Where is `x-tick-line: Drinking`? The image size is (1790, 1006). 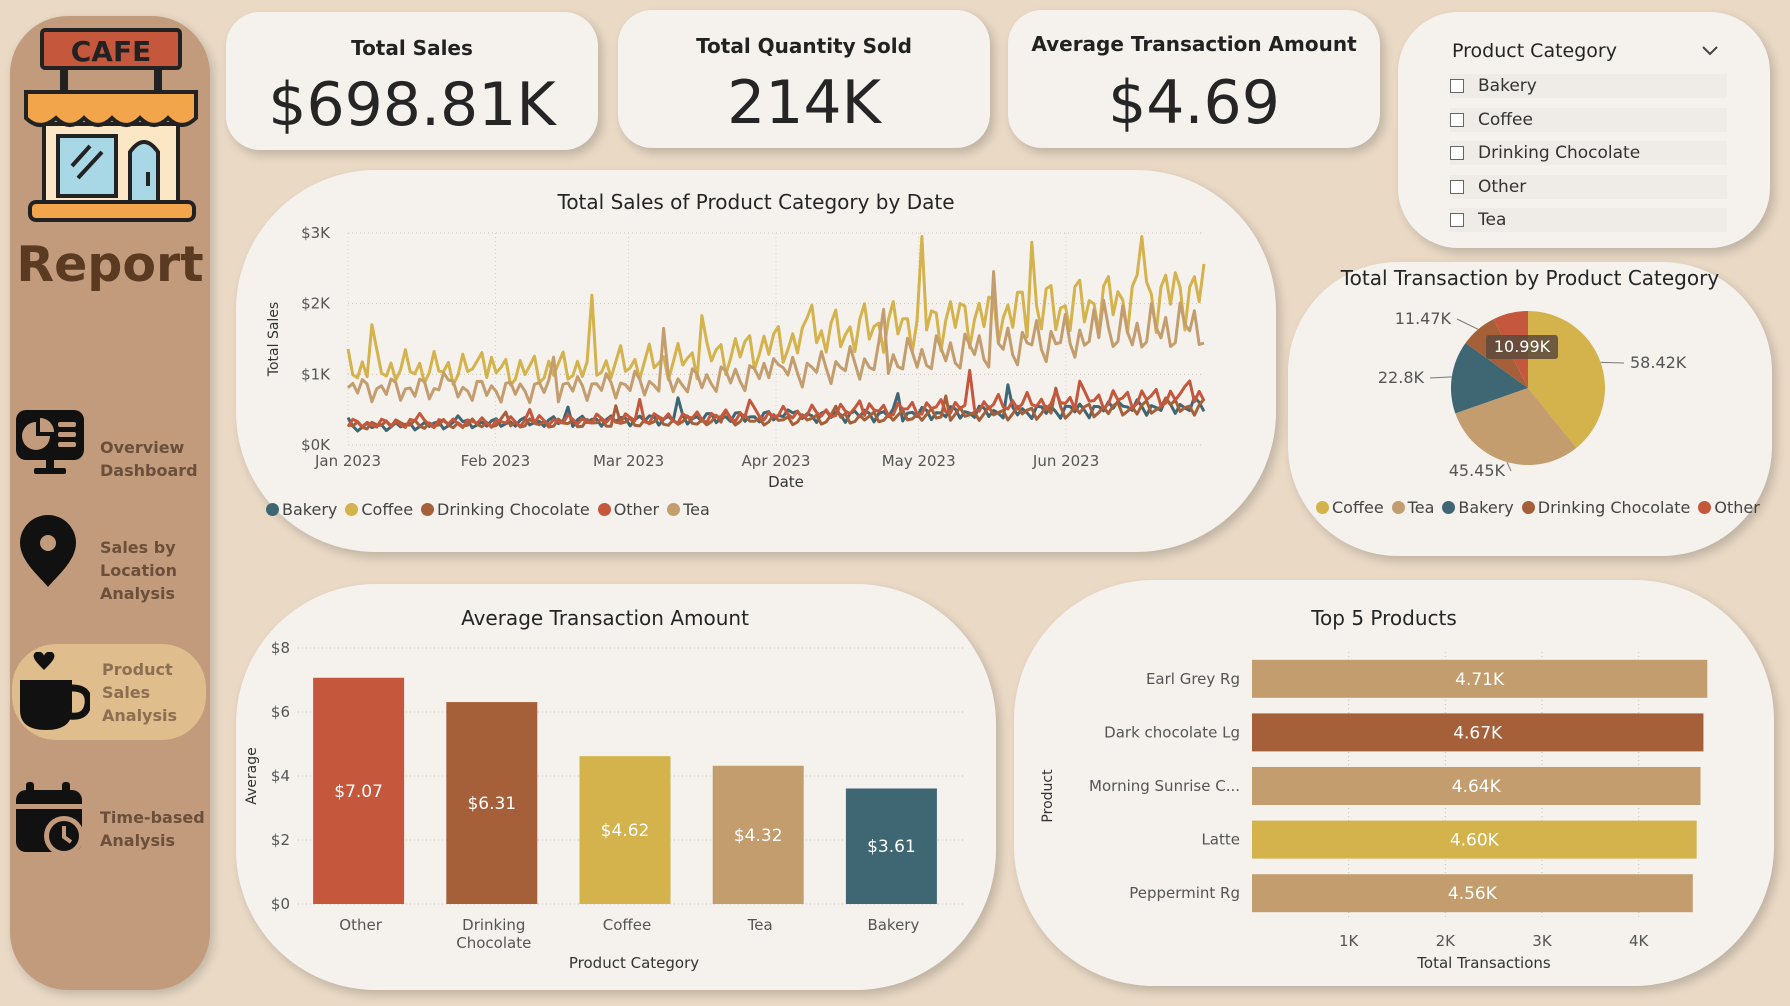 x-tick-line: Drinking is located at coordinates (493, 925).